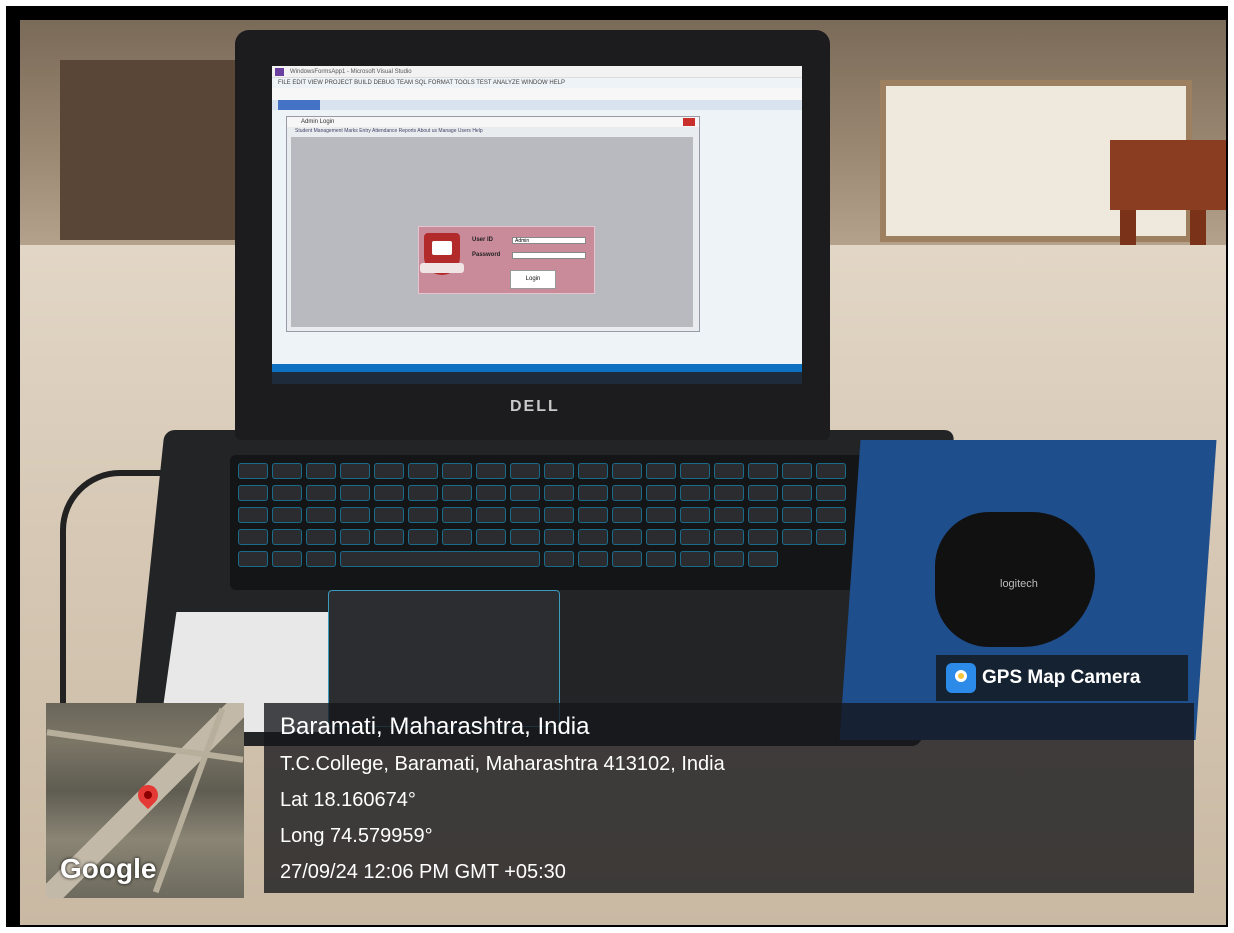 The image size is (1234, 933). Describe the element at coordinates (537, 94) in the screenshot. I see `vs-toolbar` at that location.